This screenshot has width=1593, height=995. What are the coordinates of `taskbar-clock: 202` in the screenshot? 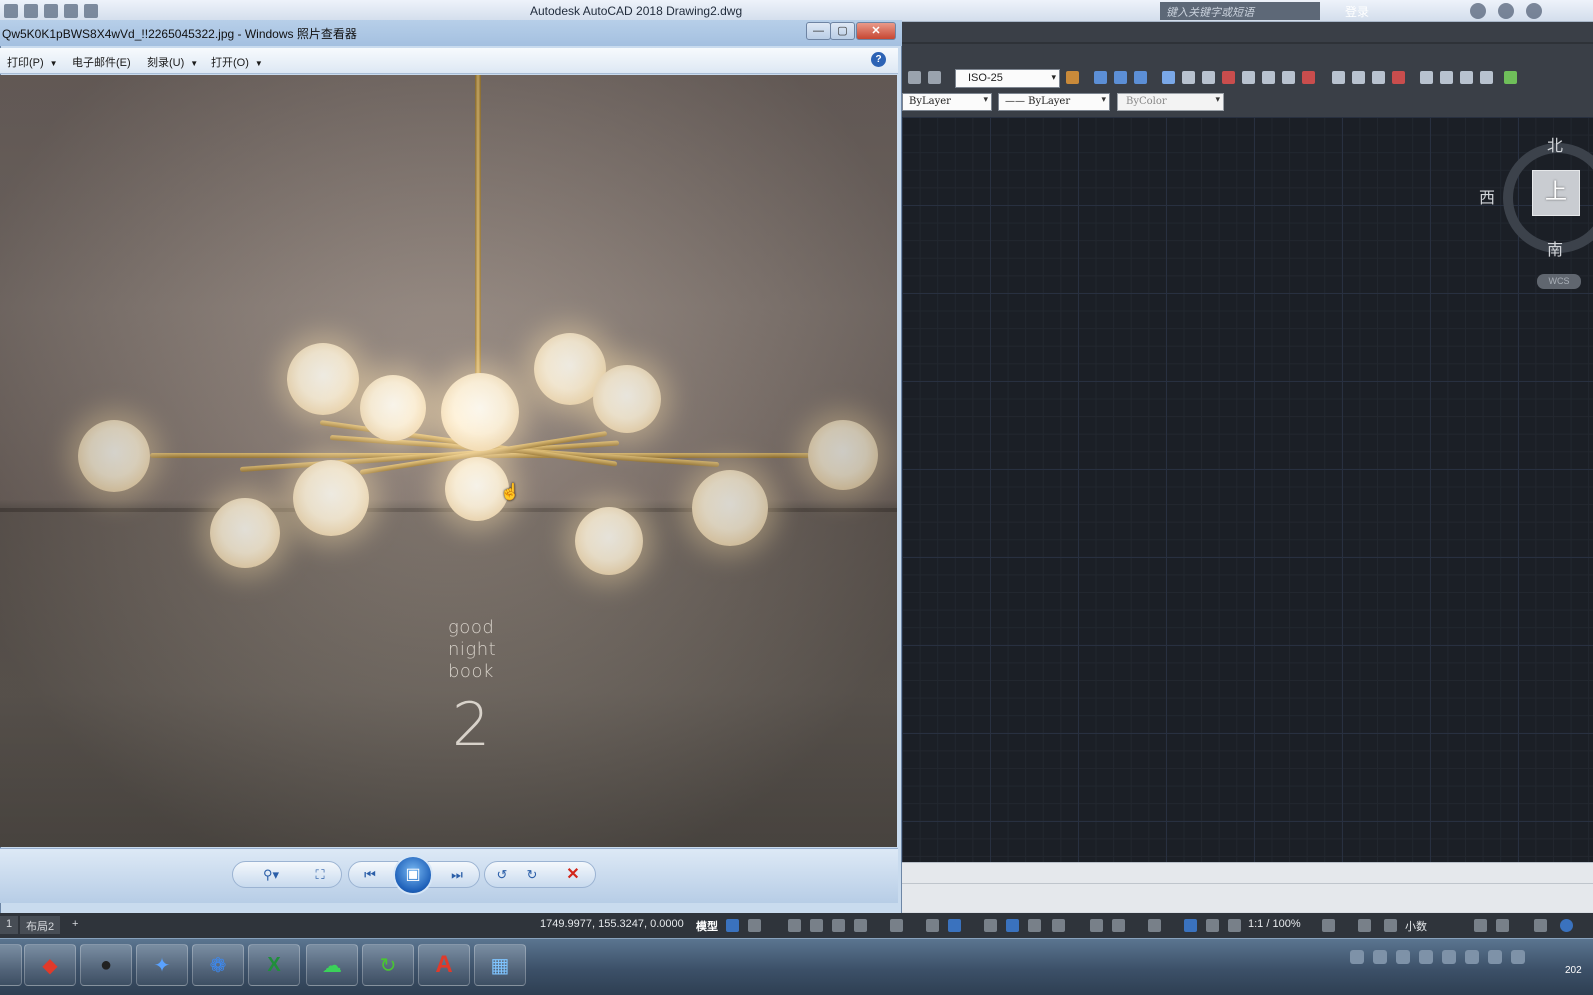 It's located at (1573, 970).